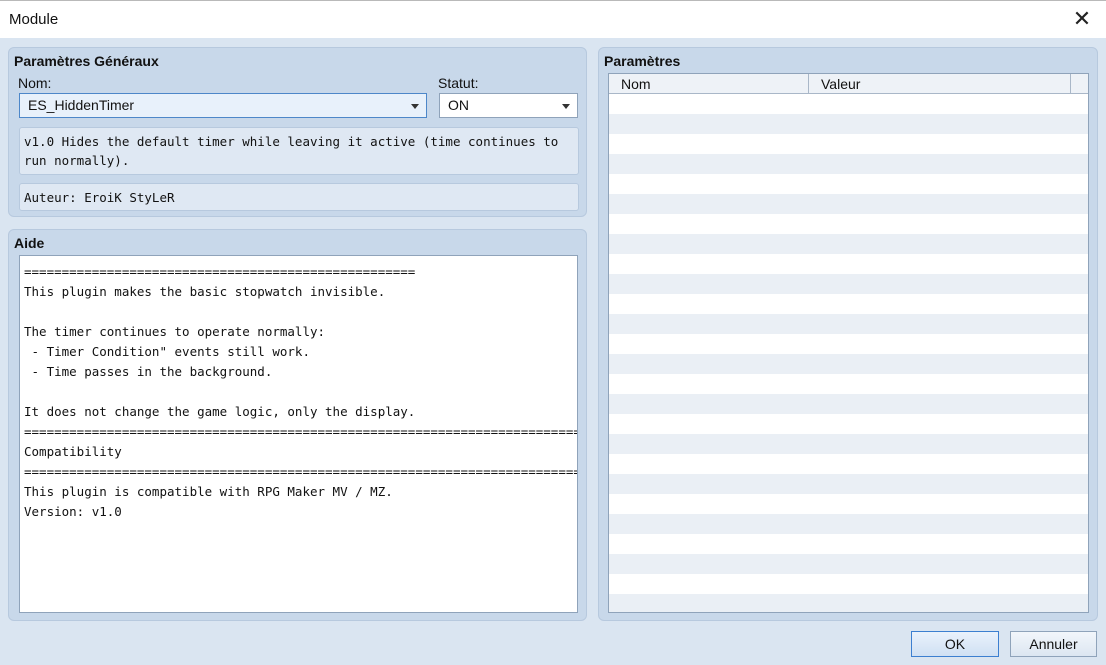 This screenshot has width=1106, height=665. What do you see at coordinates (299, 197) in the screenshot?
I see `author-box: Auteur: EroiK StyLeR` at bounding box center [299, 197].